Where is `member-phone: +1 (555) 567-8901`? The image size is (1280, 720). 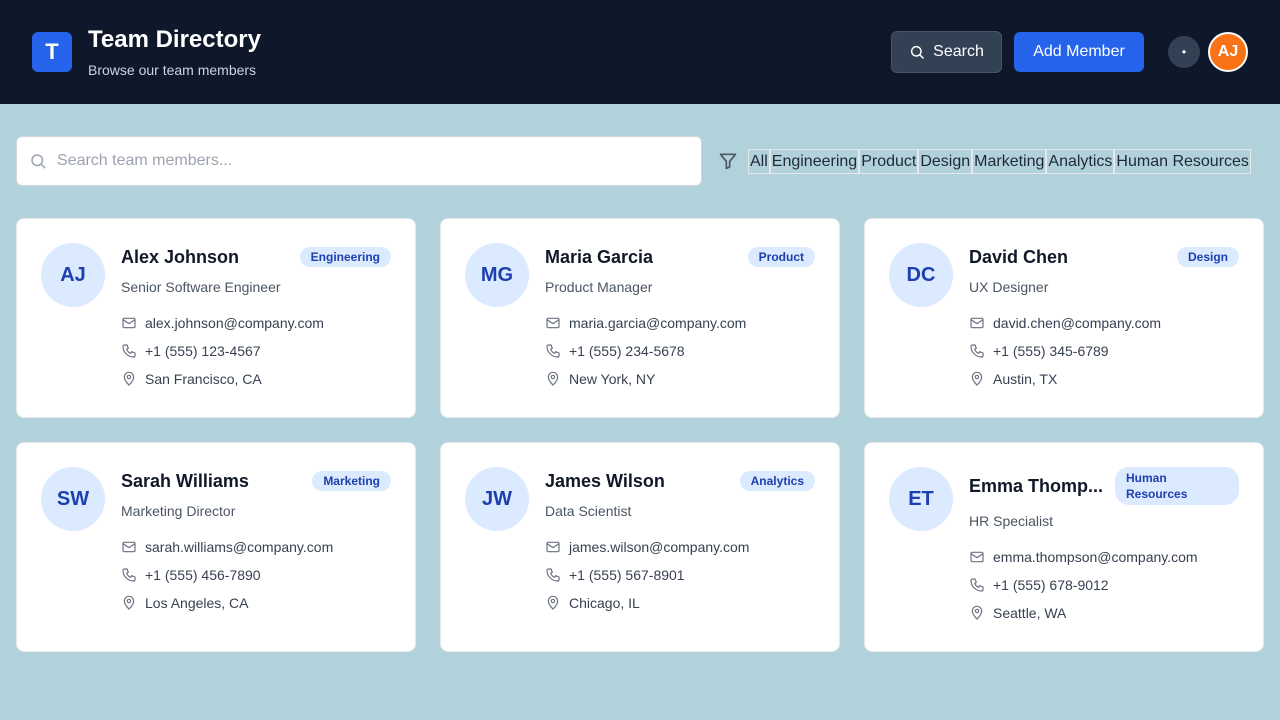 member-phone: +1 (555) 567-8901 is located at coordinates (680, 575).